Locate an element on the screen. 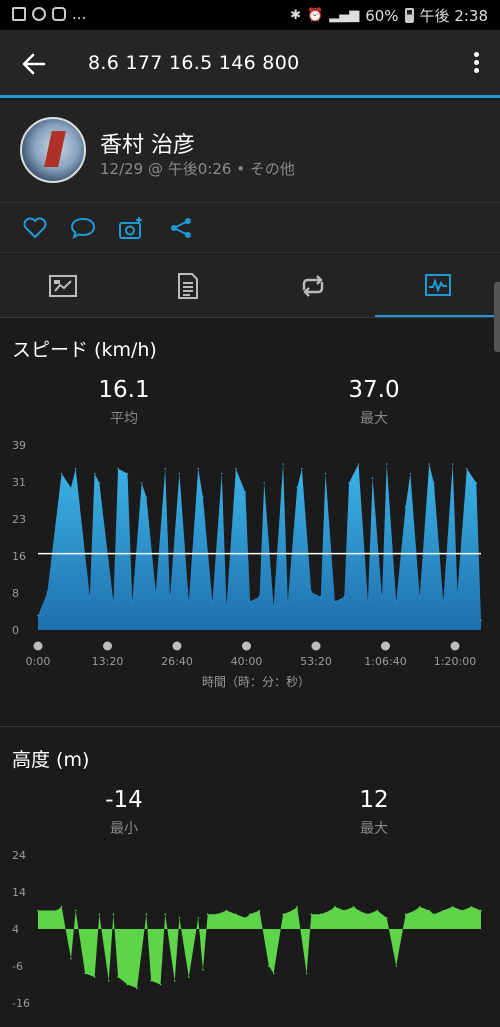  y-tick-label: 4 is located at coordinates (15, 929).